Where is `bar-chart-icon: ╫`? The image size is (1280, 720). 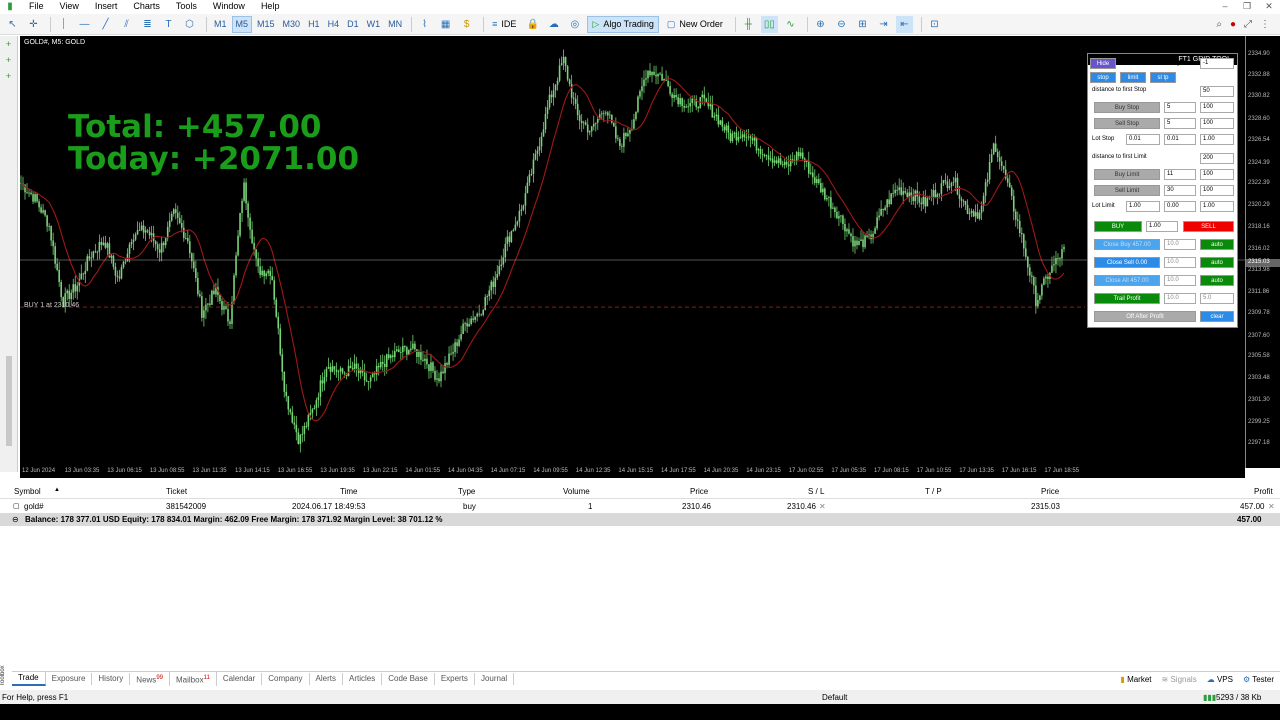
bar-chart-icon: ╫ is located at coordinates (748, 24).